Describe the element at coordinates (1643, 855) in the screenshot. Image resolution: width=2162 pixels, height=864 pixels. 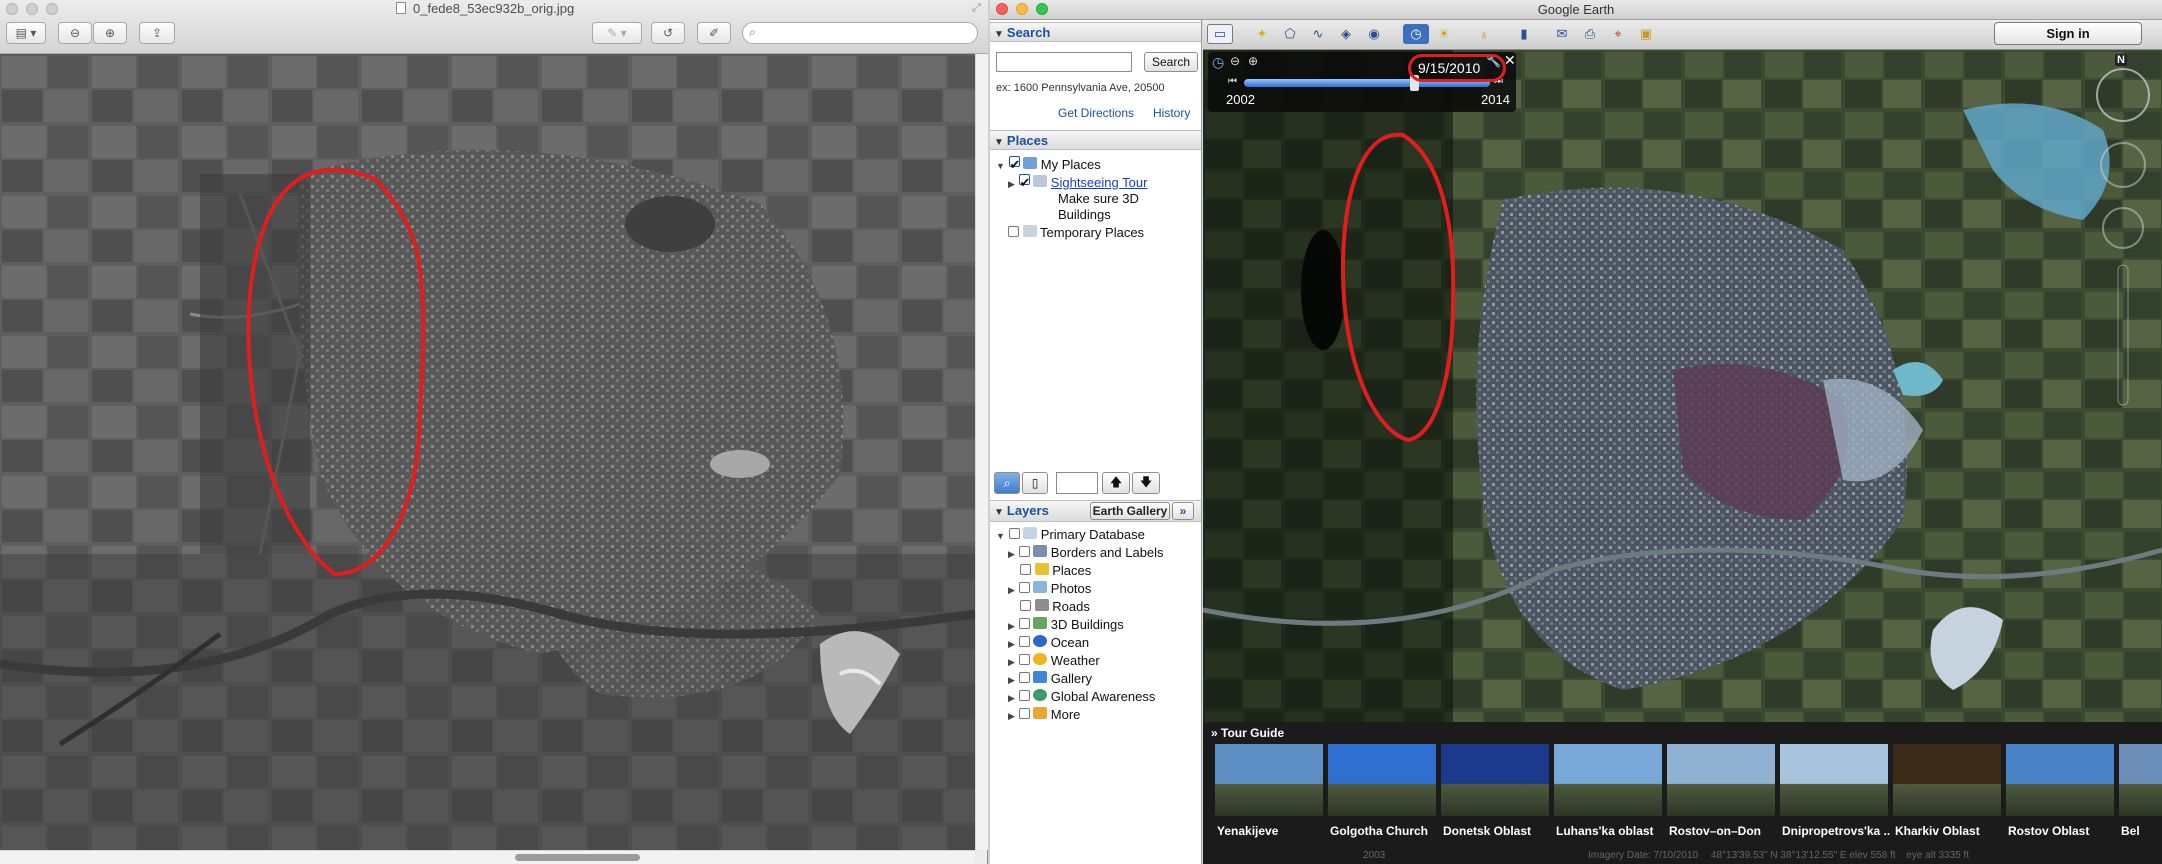
I see `imagery-date: Imagery Date: 7/10/2010` at that location.